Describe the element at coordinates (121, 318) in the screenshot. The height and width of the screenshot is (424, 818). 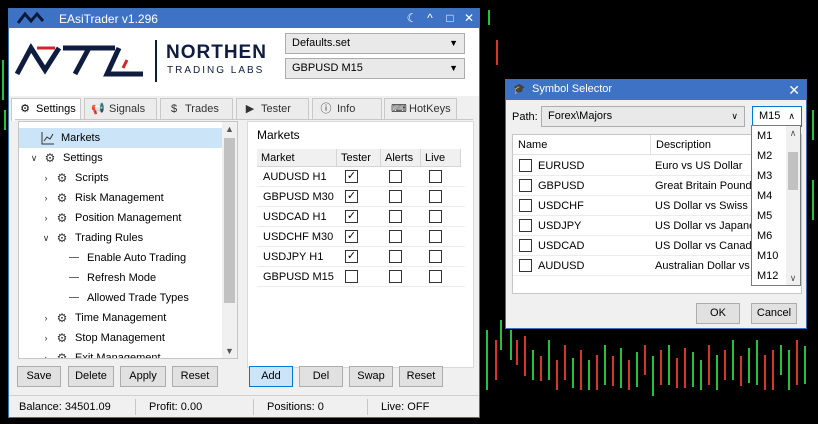
I see `tree-item: › ⚙ Time Management` at that location.